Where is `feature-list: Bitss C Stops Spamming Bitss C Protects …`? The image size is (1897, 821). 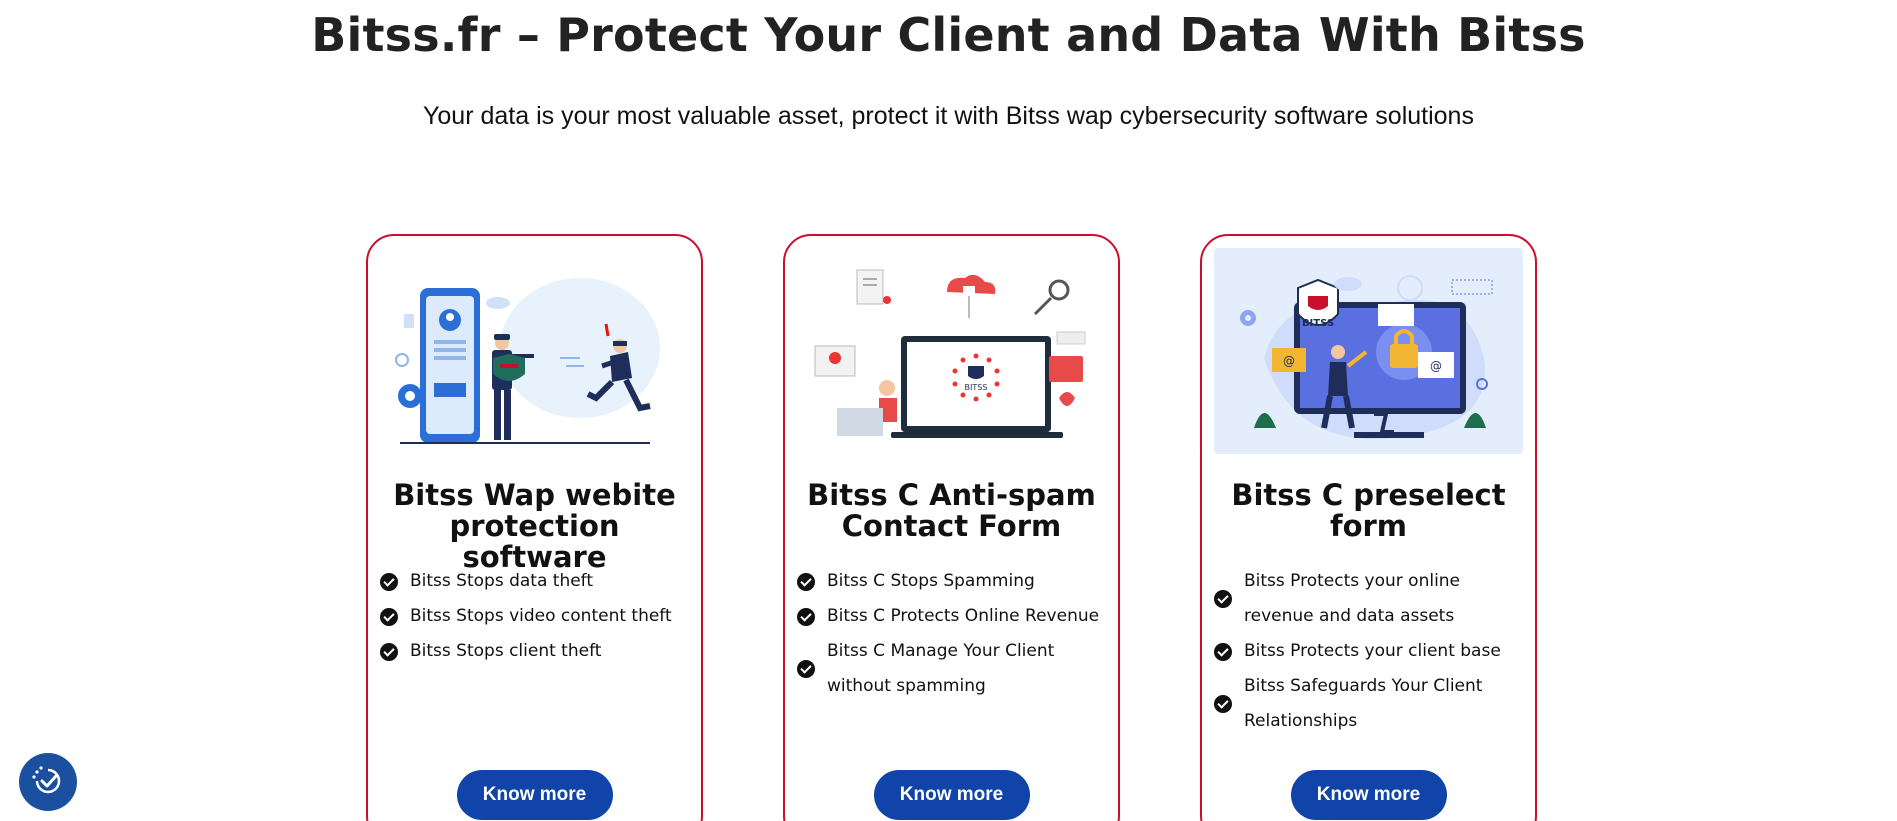
feature-list: Bitss C Stops Spamming Bitss C Protects … is located at coordinates (952, 634).